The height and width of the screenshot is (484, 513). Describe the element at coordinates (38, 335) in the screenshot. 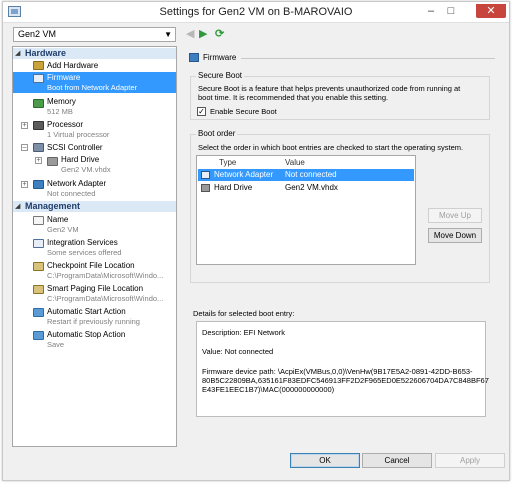

I see `stop-action-icon` at that location.